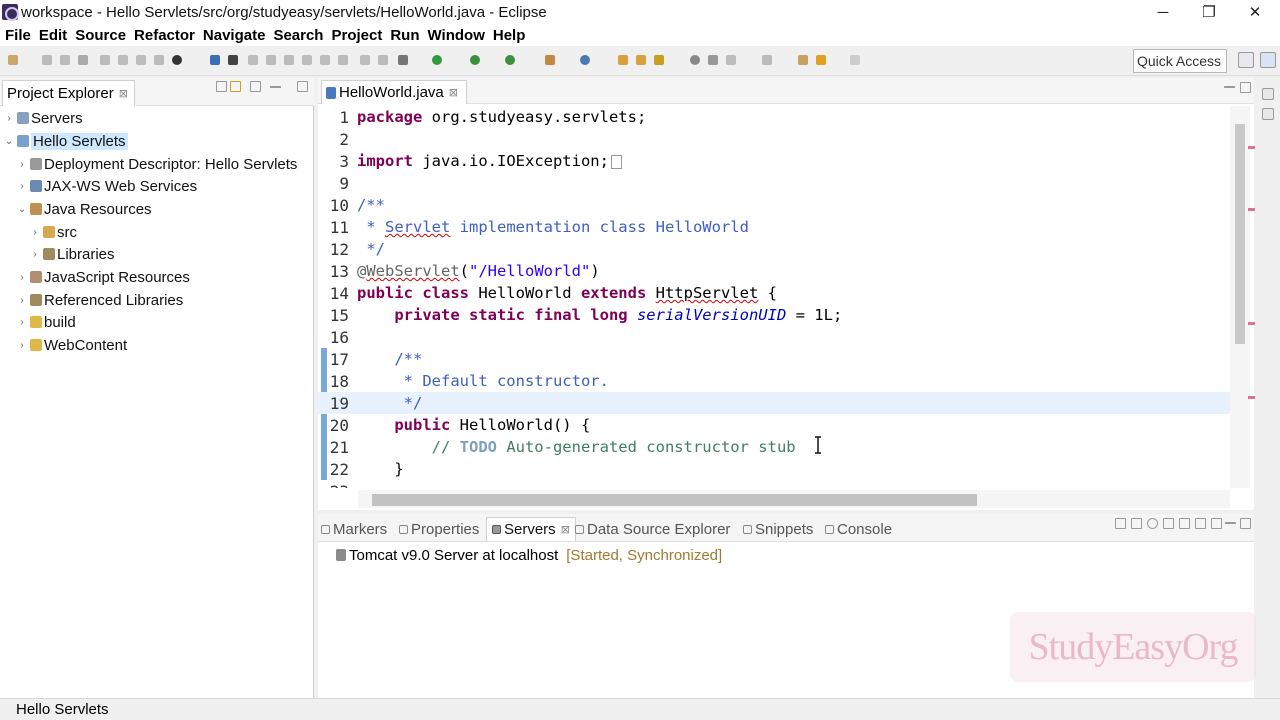  What do you see at coordinates (271, 60) in the screenshot?
I see `suspend-icon` at bounding box center [271, 60].